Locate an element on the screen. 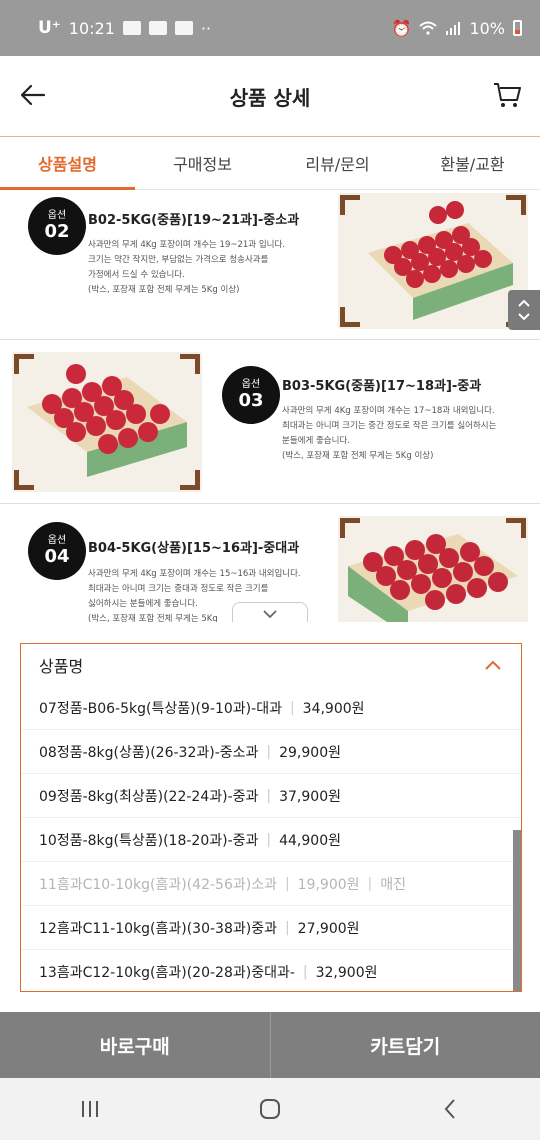  option-item: 09정품-8kg(최상품)(22-24과)-중과 | 37,900원 is located at coordinates (271, 796).